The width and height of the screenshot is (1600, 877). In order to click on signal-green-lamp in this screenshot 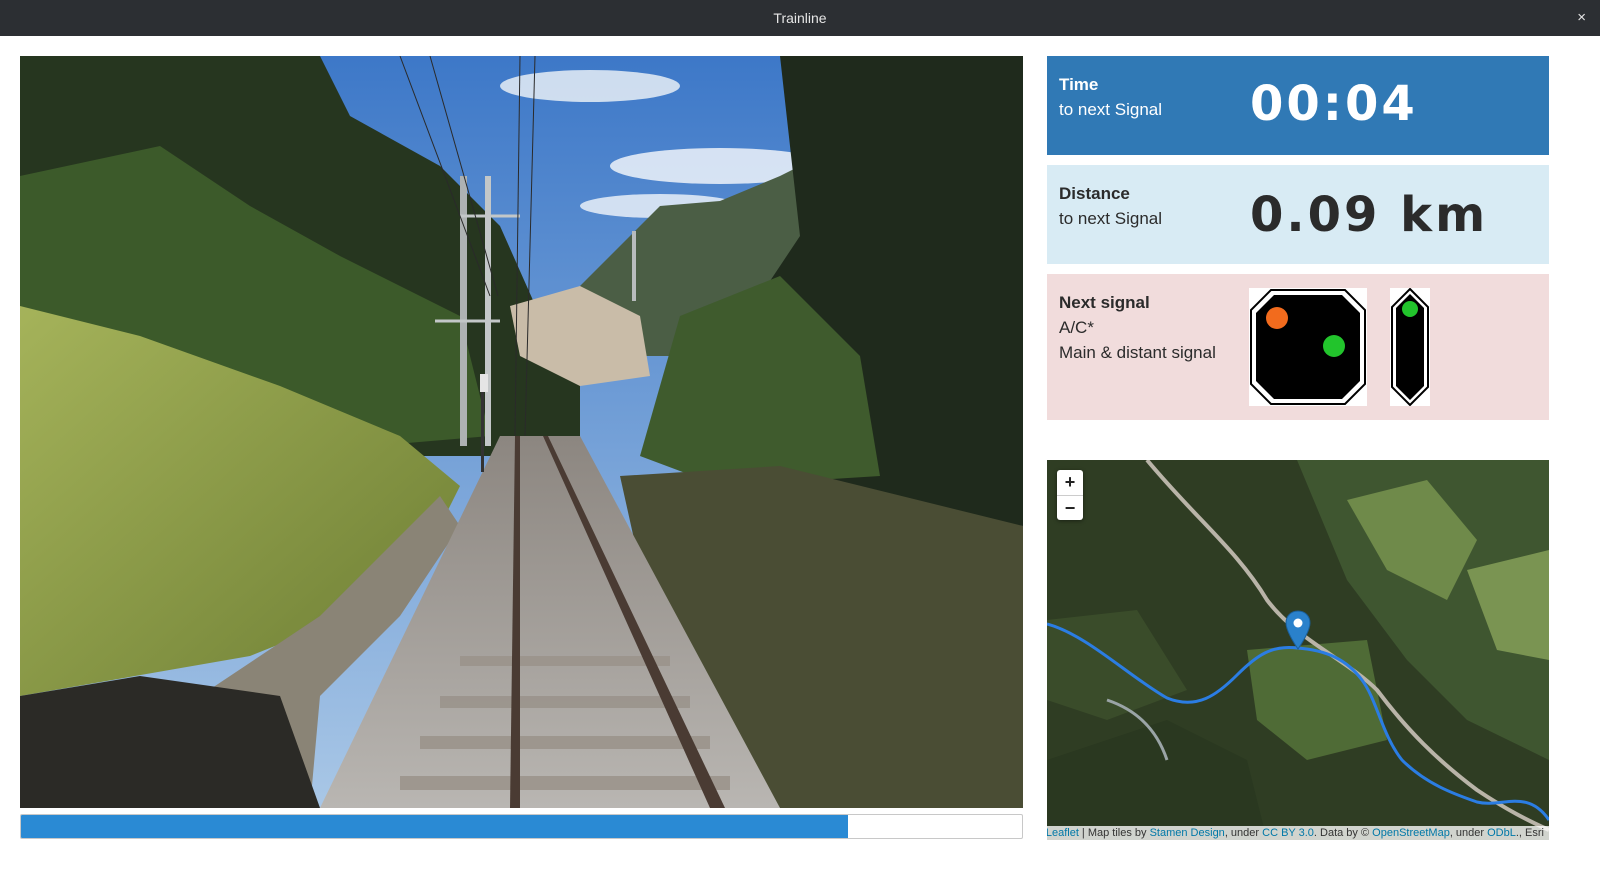, I will do `click(1334, 346)`.